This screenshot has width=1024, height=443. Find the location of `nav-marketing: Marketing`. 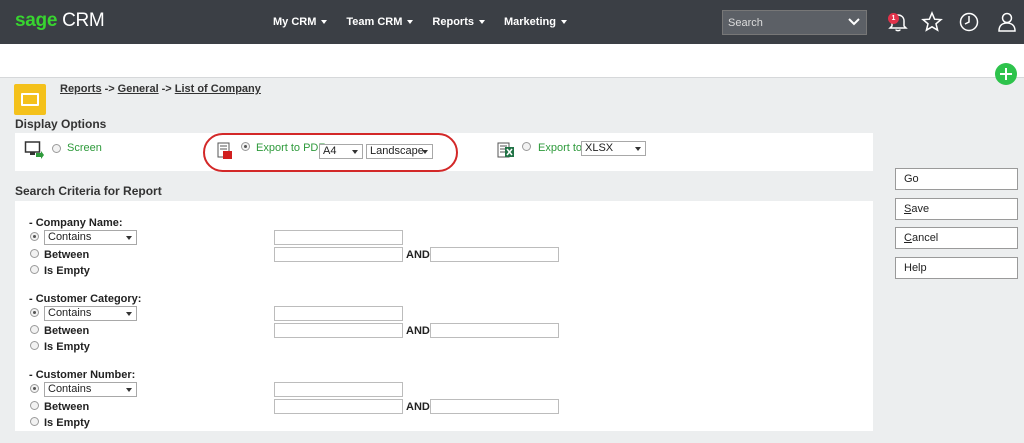

nav-marketing: Marketing is located at coordinates (535, 22).